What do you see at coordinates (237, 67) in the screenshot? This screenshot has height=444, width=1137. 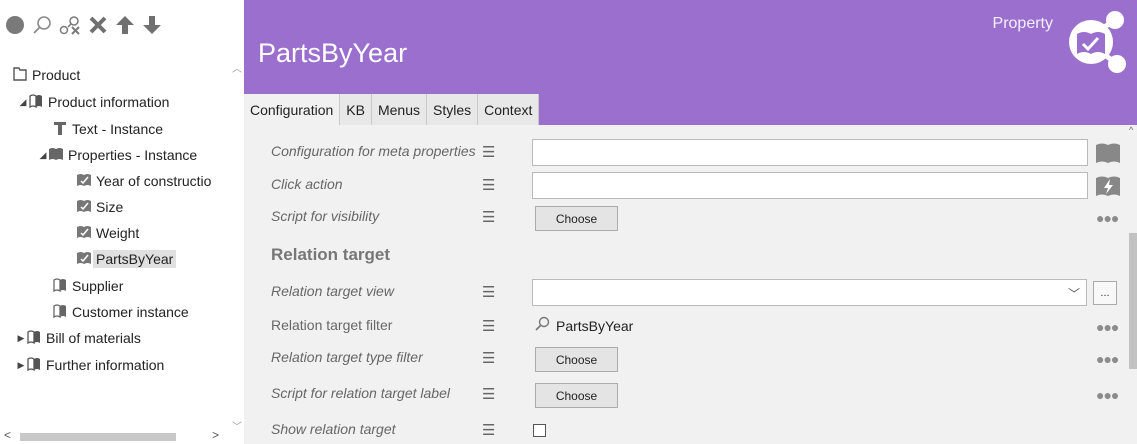 I see `scroll-up-icon: ︿` at bounding box center [237, 67].